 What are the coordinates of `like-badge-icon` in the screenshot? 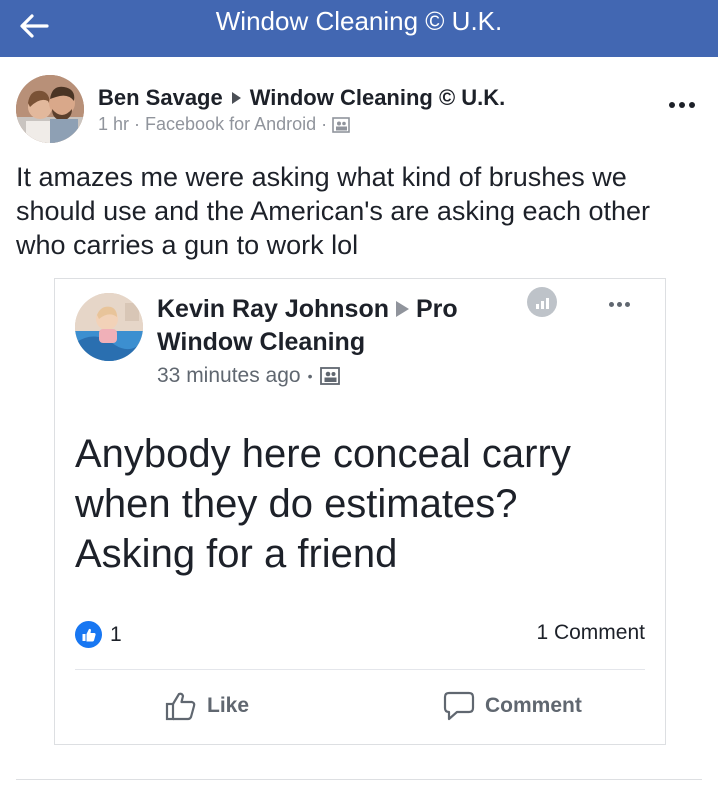 It's located at (88, 634).